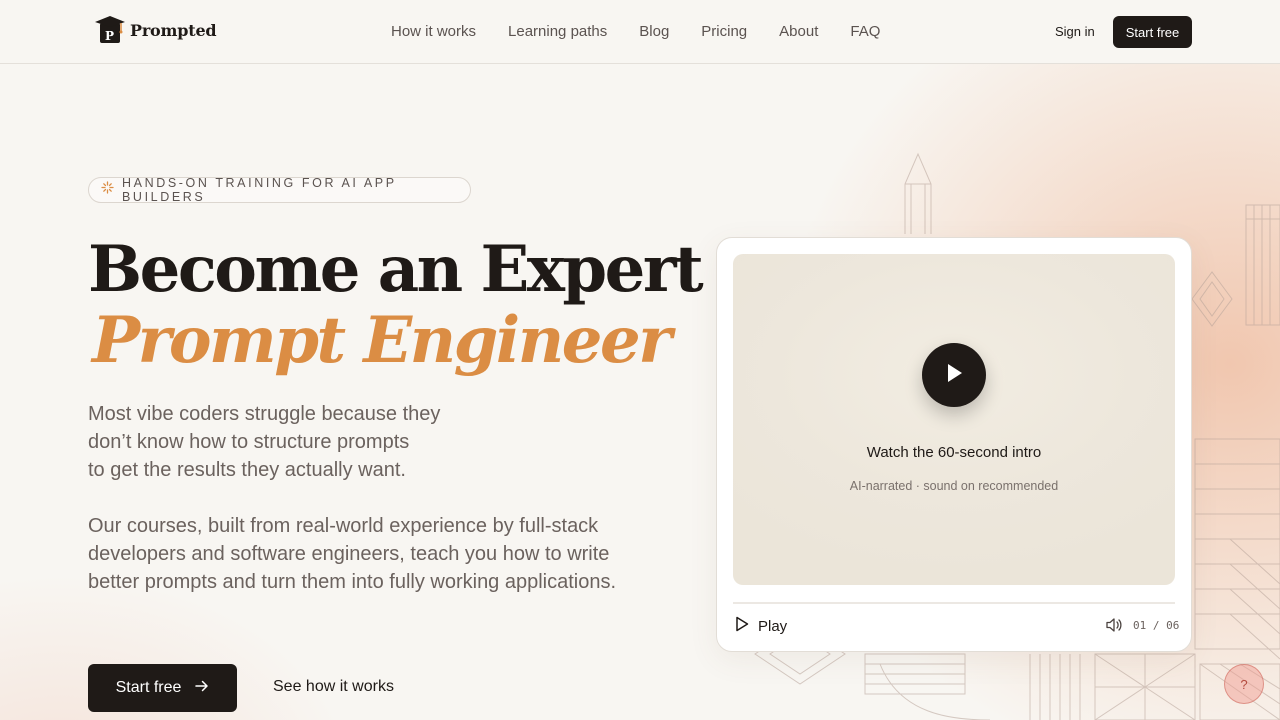  What do you see at coordinates (557, 31) in the screenshot?
I see `nav-link-learning-paths: Learning paths` at bounding box center [557, 31].